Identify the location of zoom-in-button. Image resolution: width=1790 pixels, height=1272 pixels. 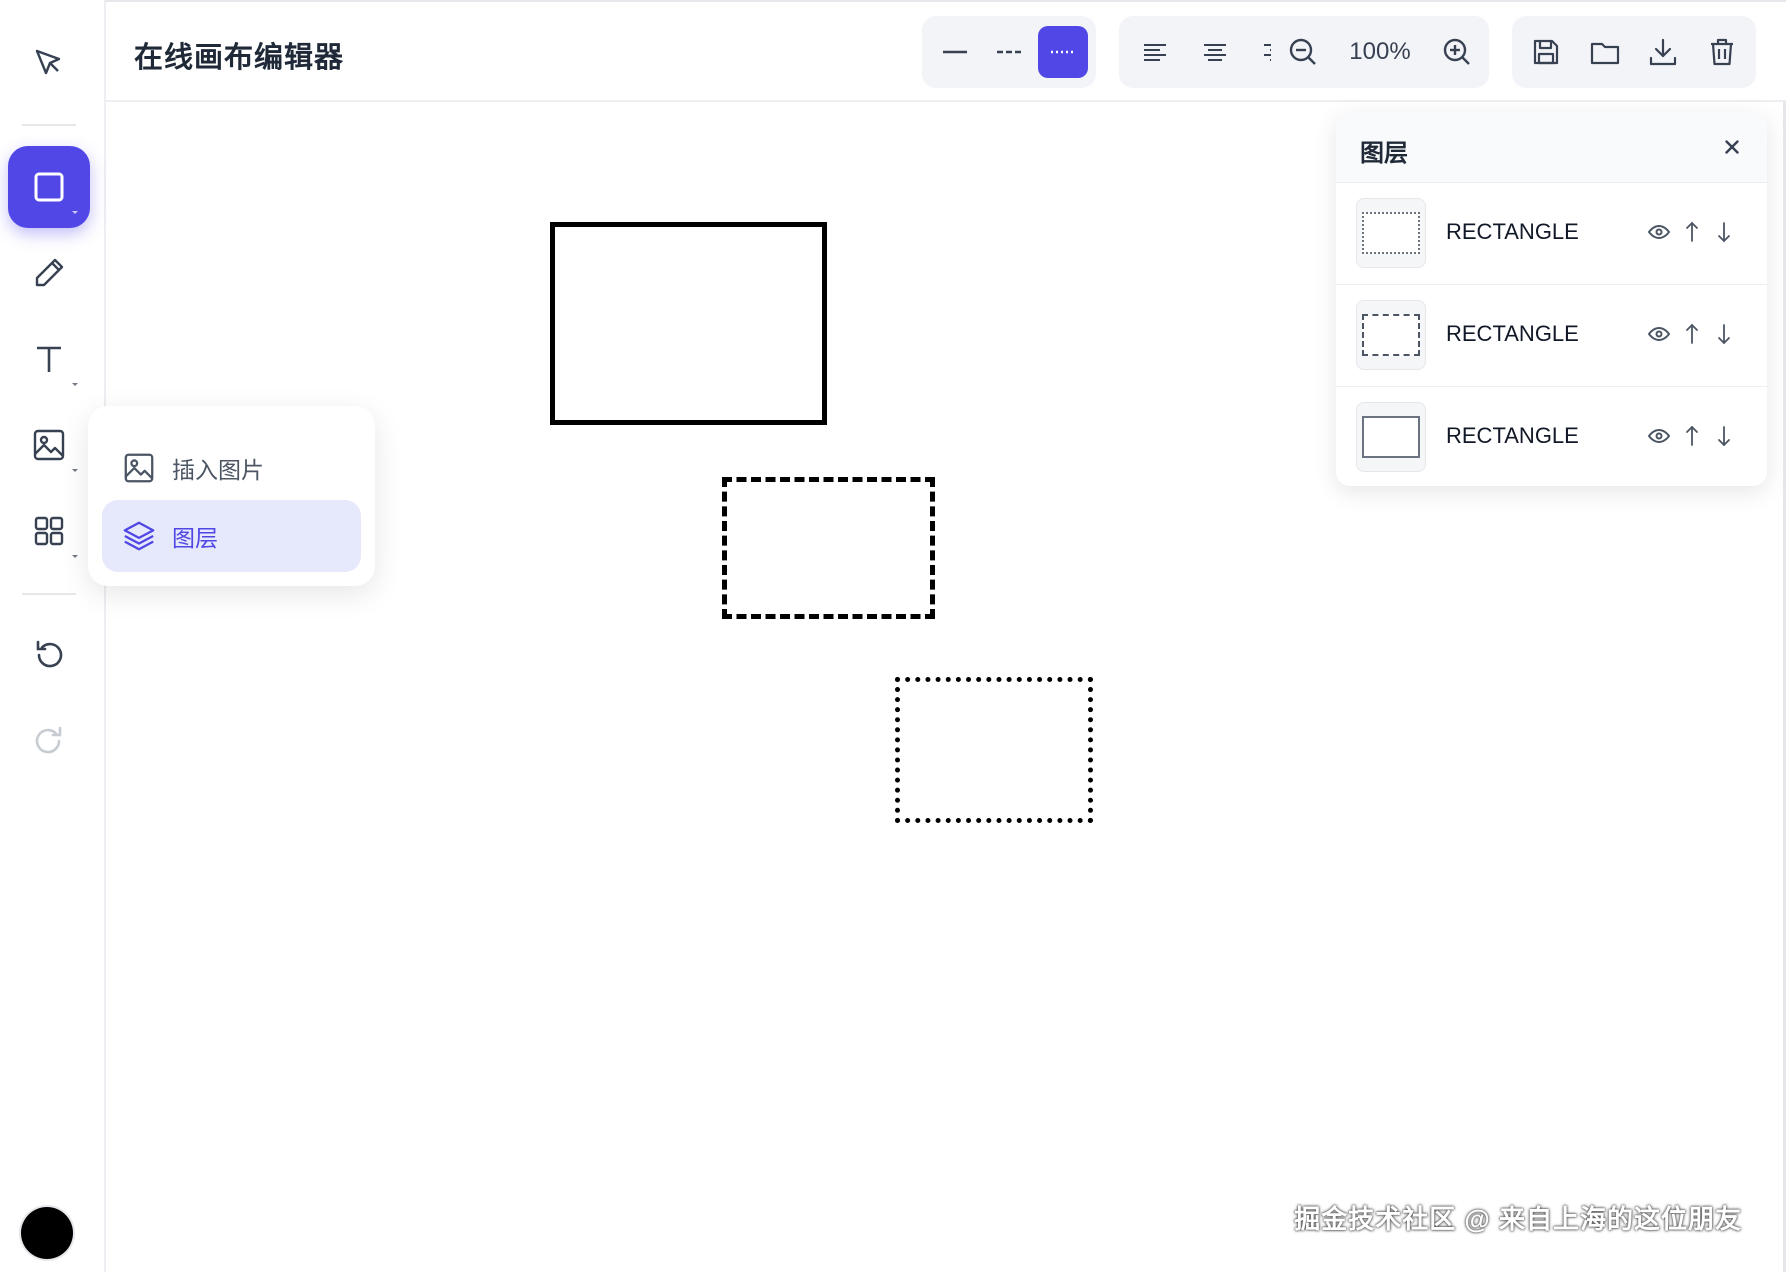
(1457, 52).